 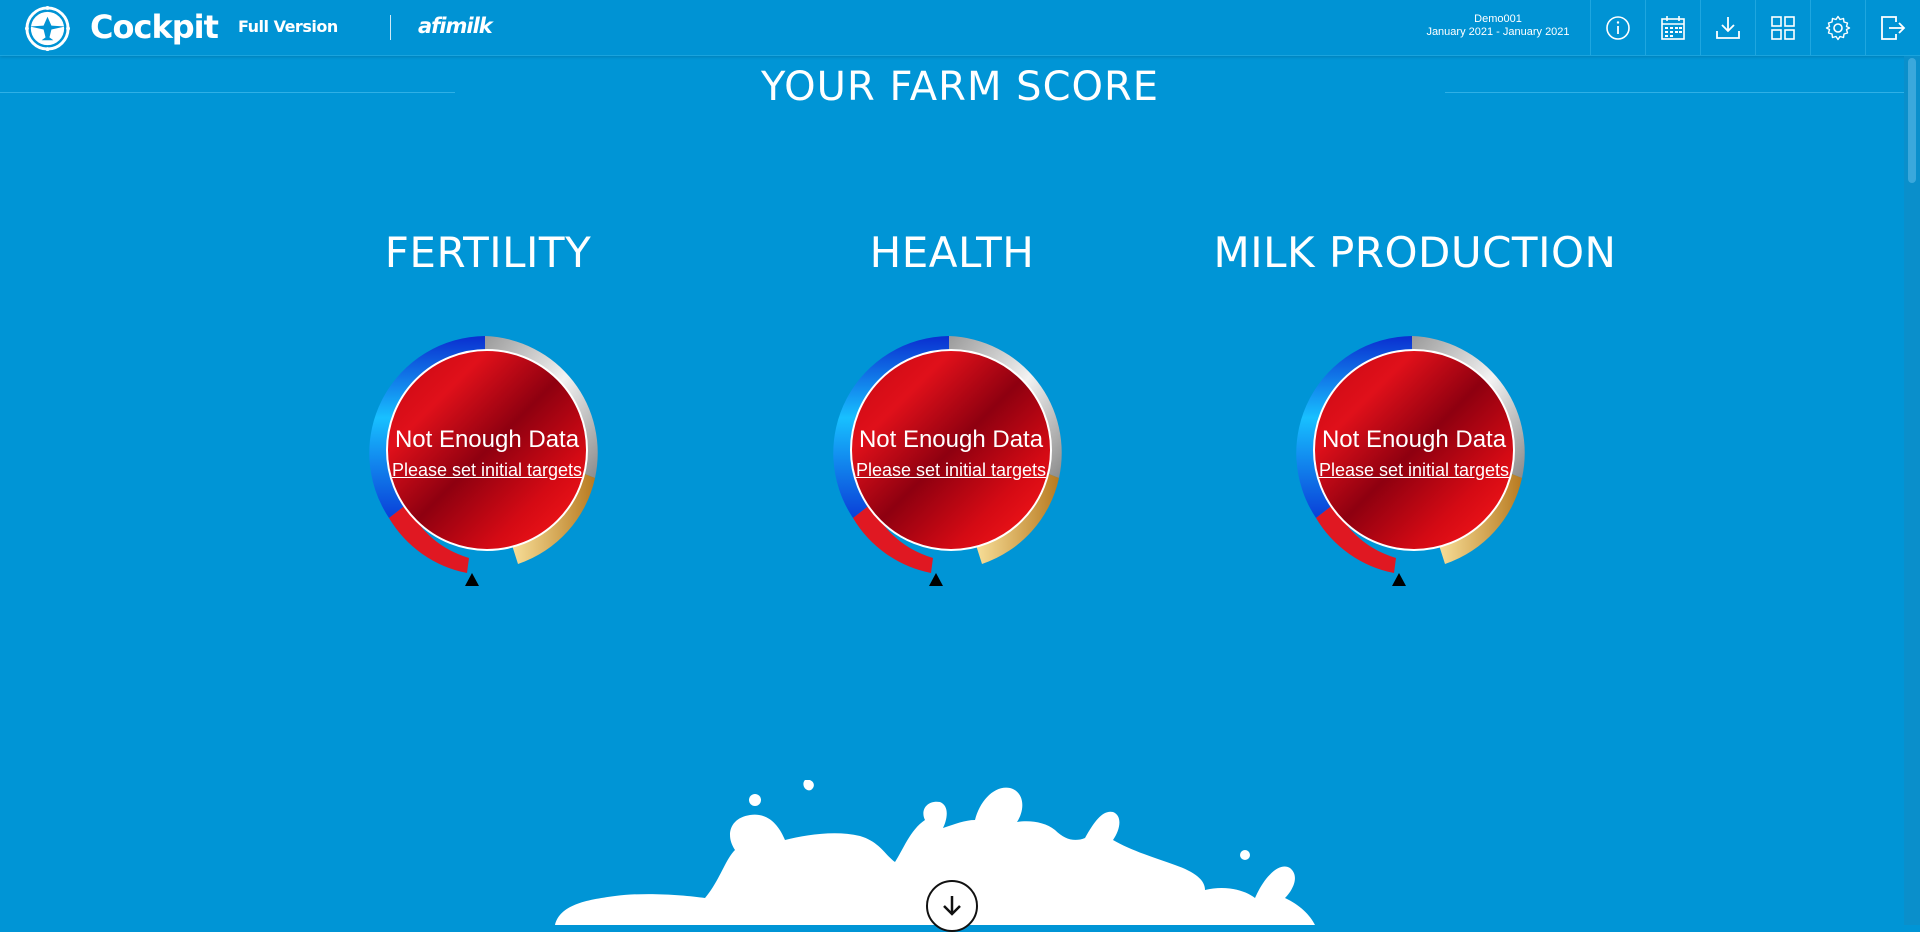 I want to click on farm-info: Demo001 January 2021 - January 2021, so click(x=1498, y=26).